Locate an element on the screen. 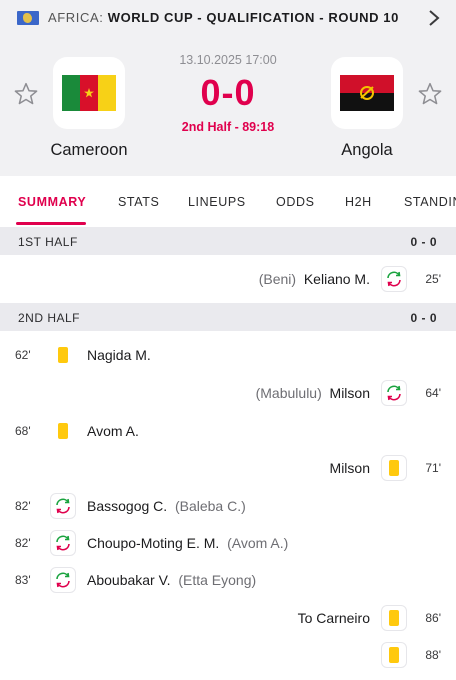 This screenshot has width=456, height=680. event-row: 68' Avom A. is located at coordinates (228, 431).